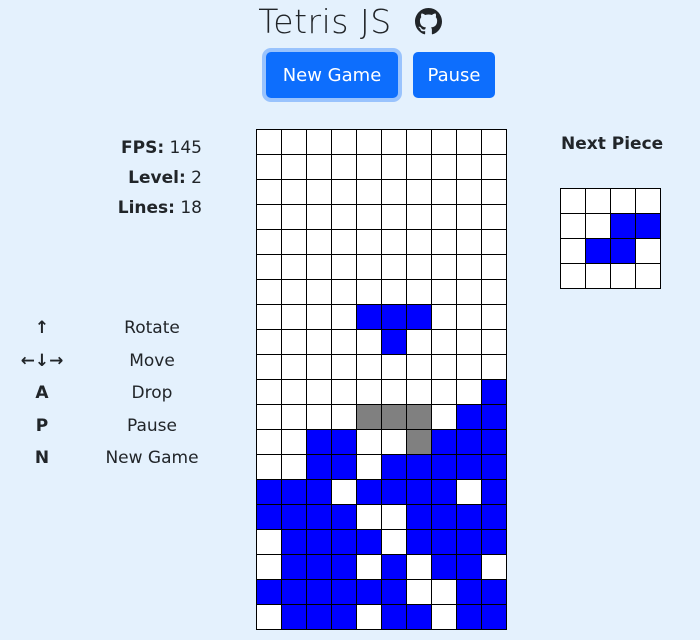  What do you see at coordinates (143, 148) in the screenshot?
I see `fps-label: FPS:` at bounding box center [143, 148].